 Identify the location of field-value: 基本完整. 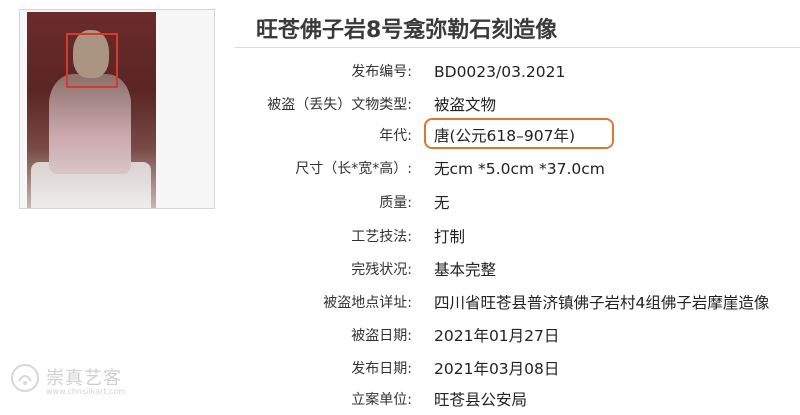
(465, 270).